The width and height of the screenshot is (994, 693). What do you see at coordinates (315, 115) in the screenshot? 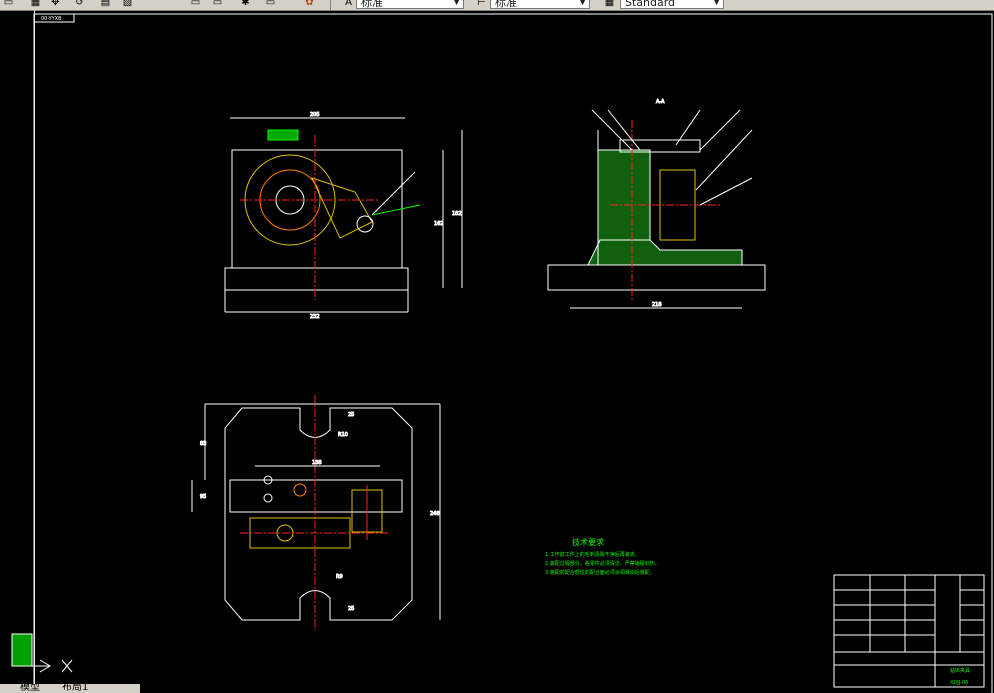
I see `dim-205: 205` at bounding box center [315, 115].